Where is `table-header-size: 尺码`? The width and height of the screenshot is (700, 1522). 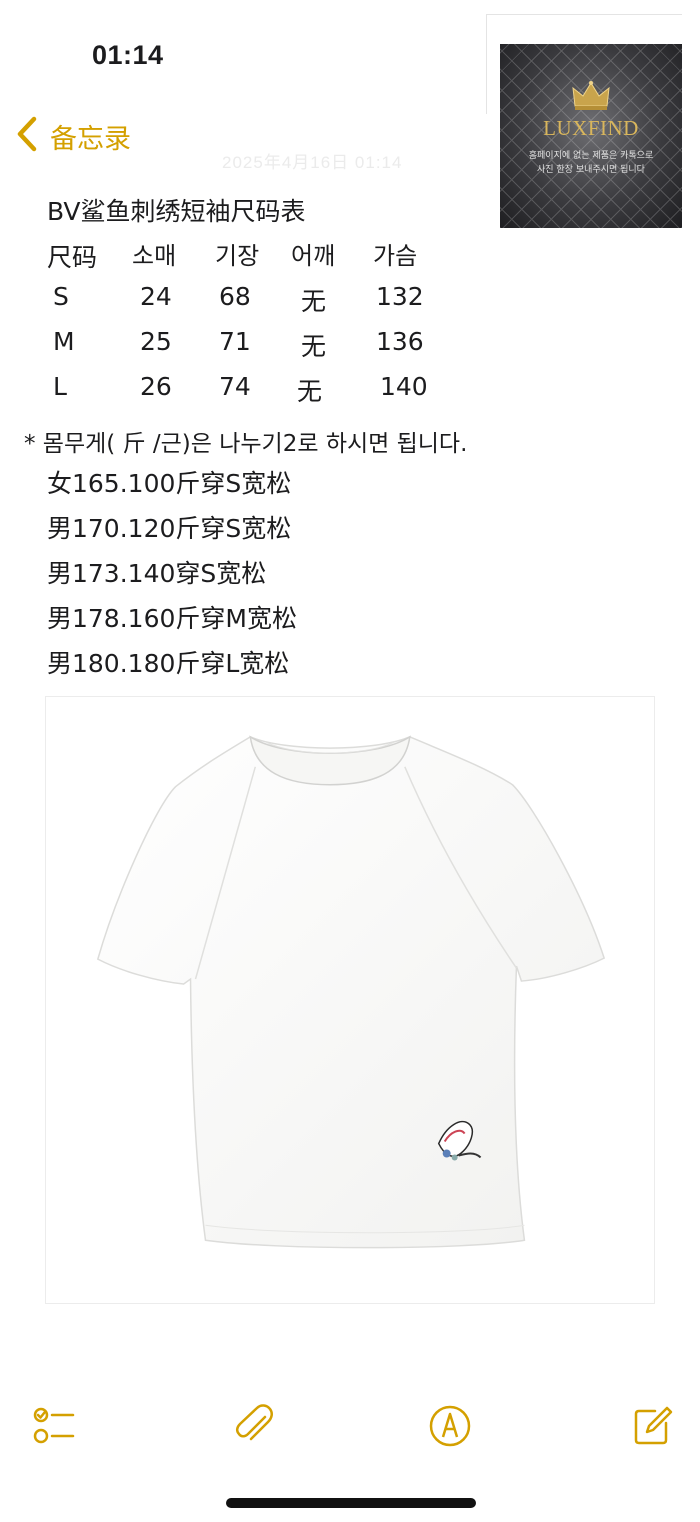 table-header-size: 尺码 is located at coordinates (72, 257).